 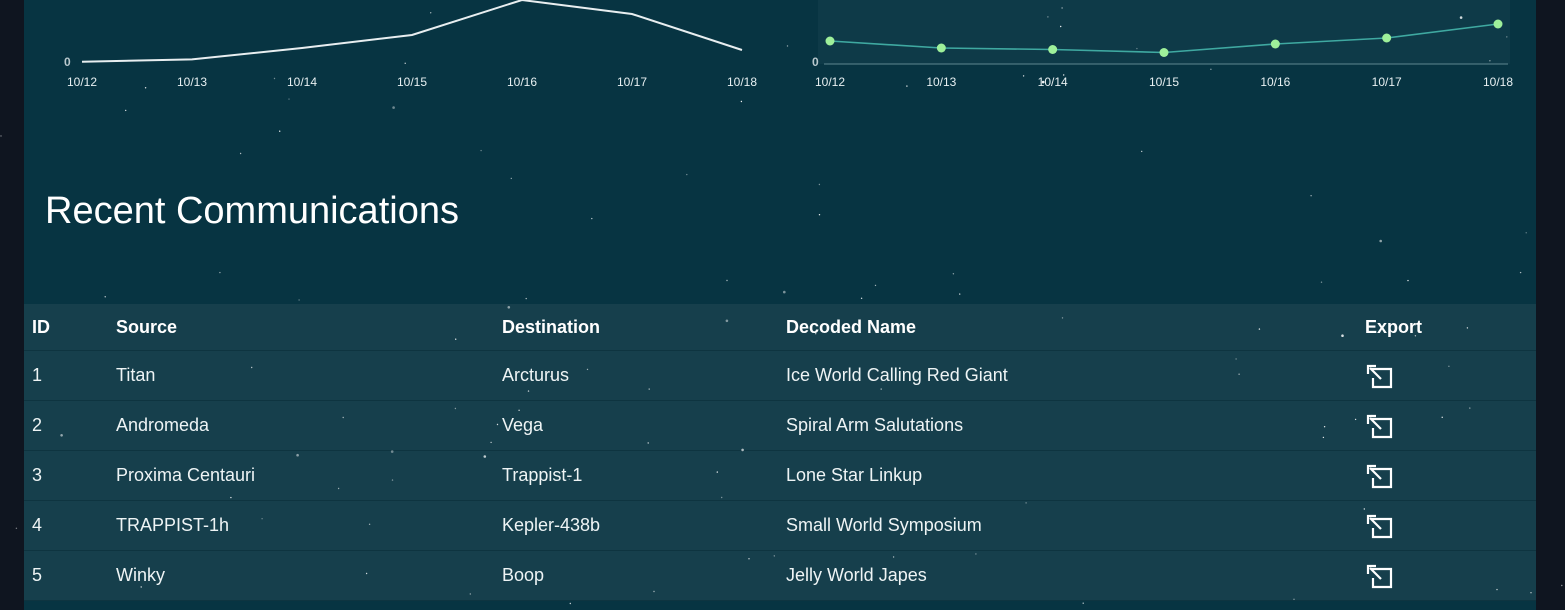 What do you see at coordinates (644, 475) in the screenshot?
I see `cell-destination: Trappist-1` at bounding box center [644, 475].